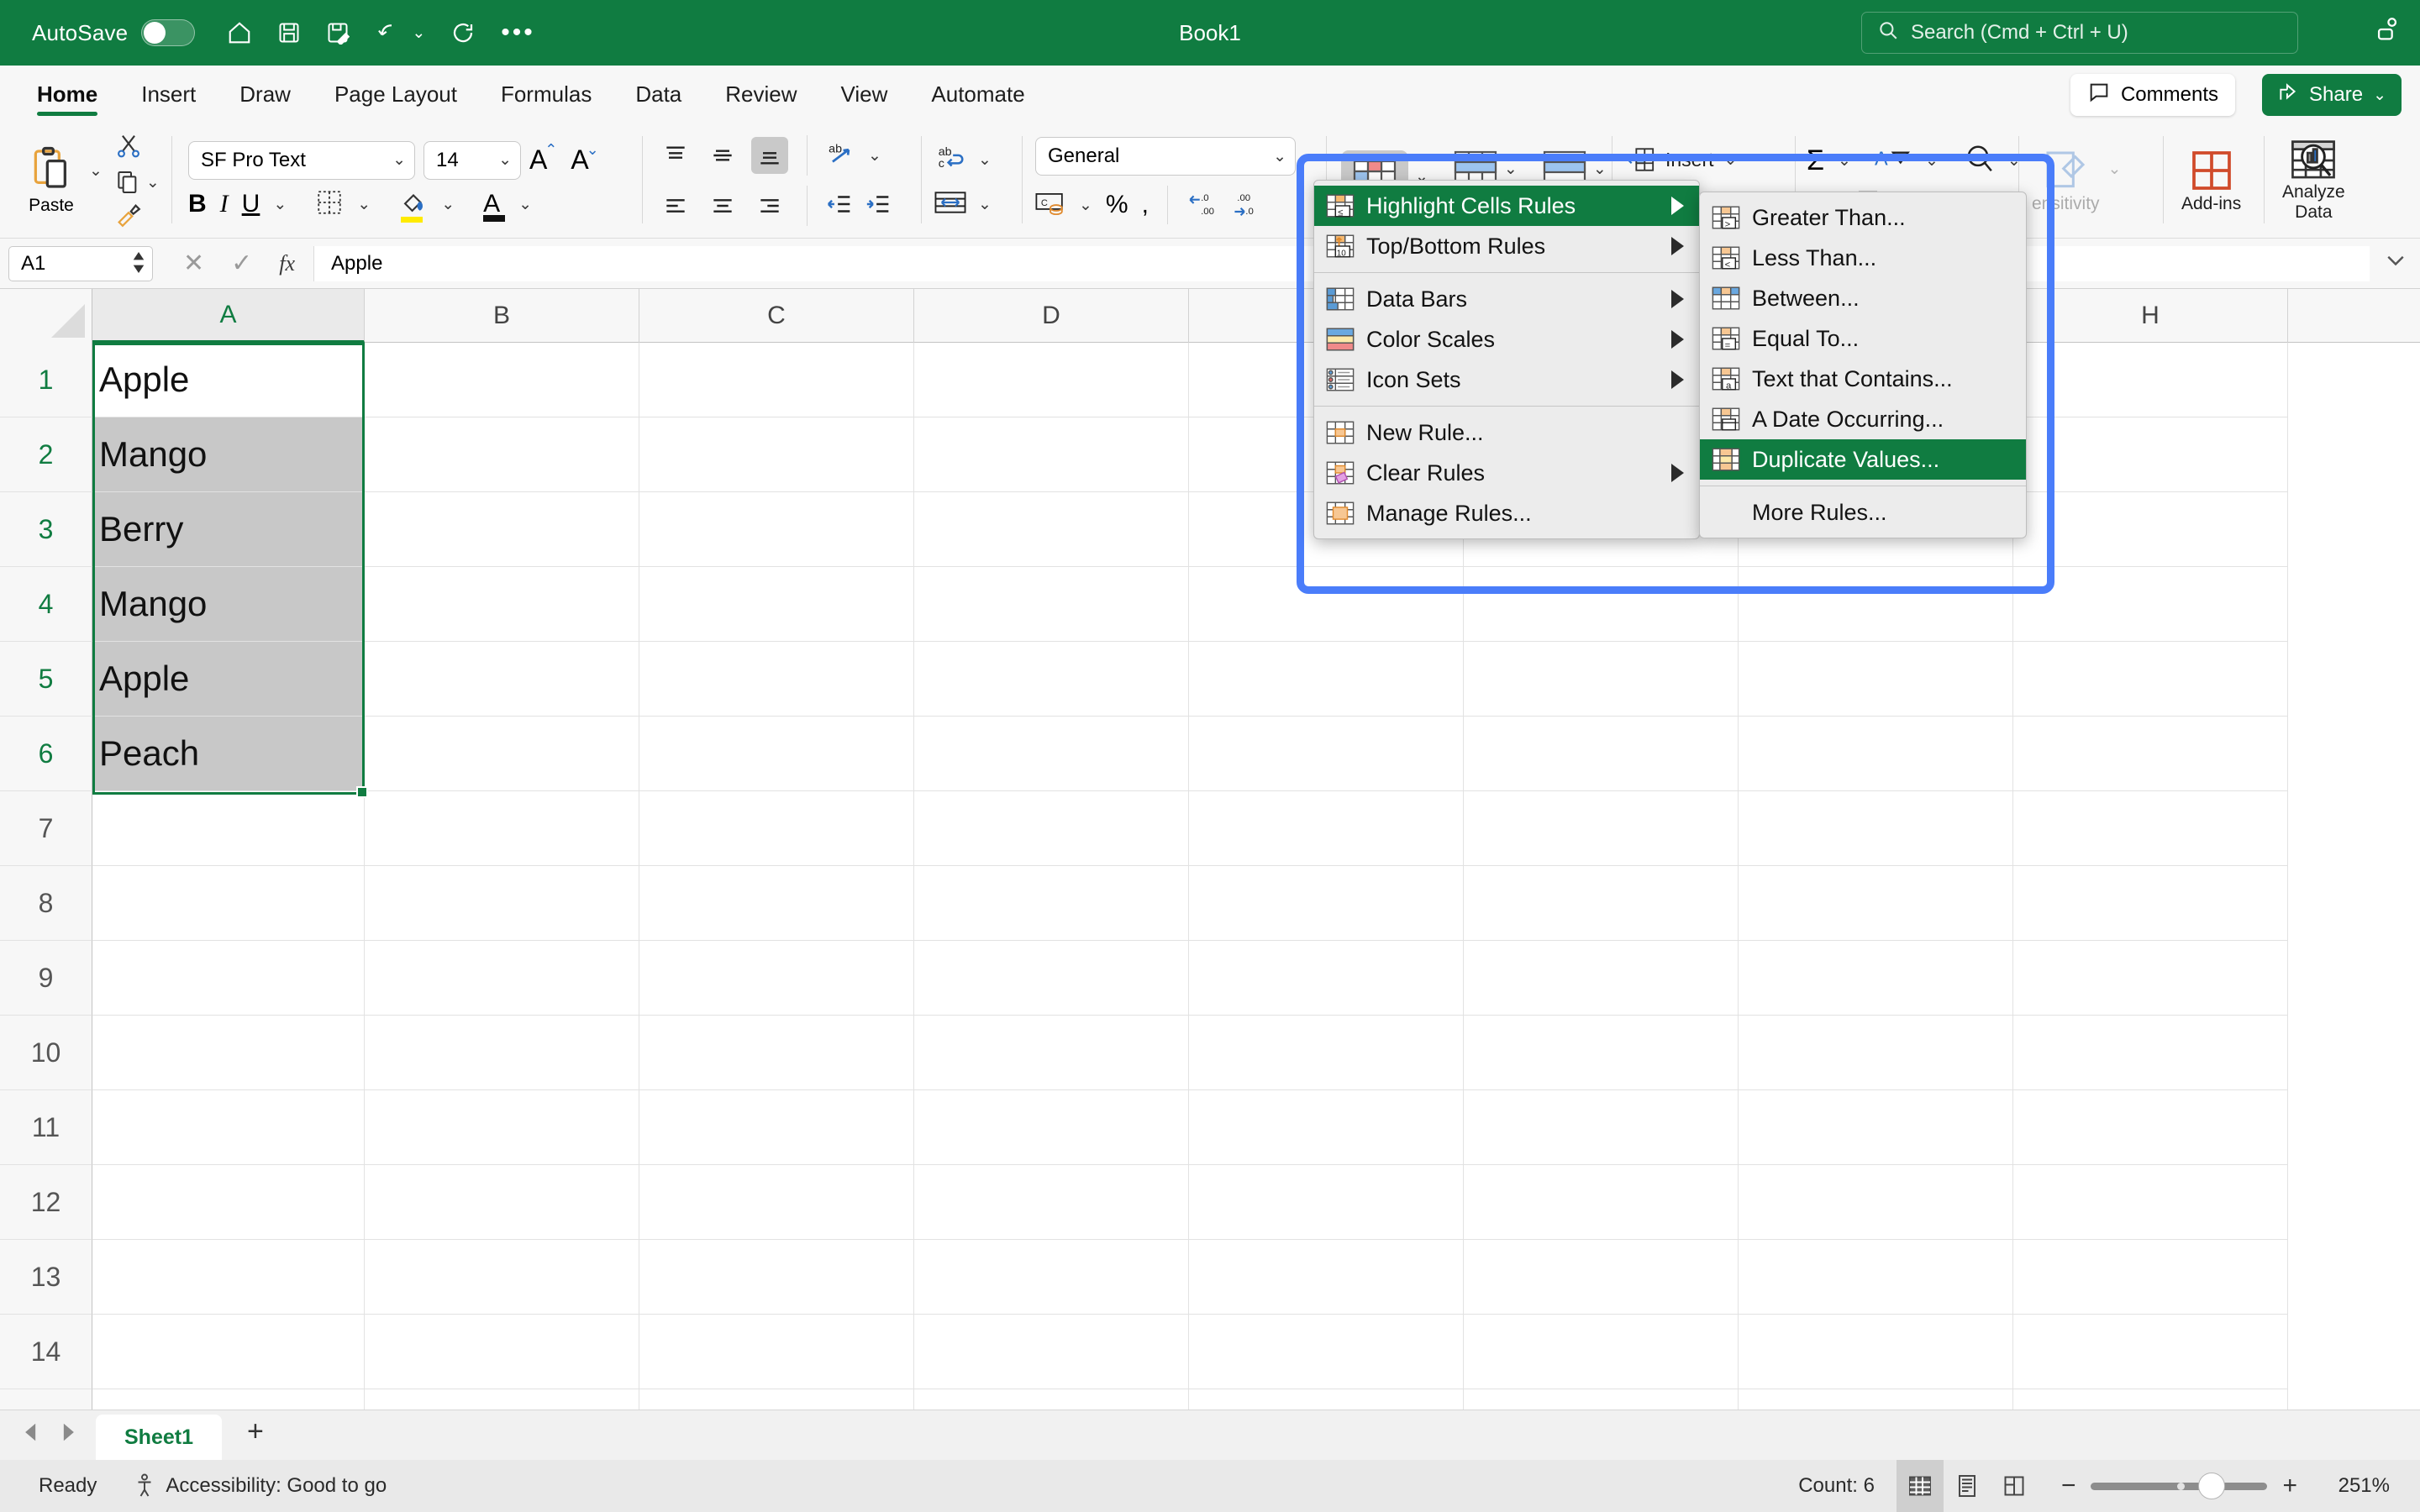 This screenshot has height=1512, width=2420. Describe the element at coordinates (950, 204) in the screenshot. I see `merge-cells-button` at that location.